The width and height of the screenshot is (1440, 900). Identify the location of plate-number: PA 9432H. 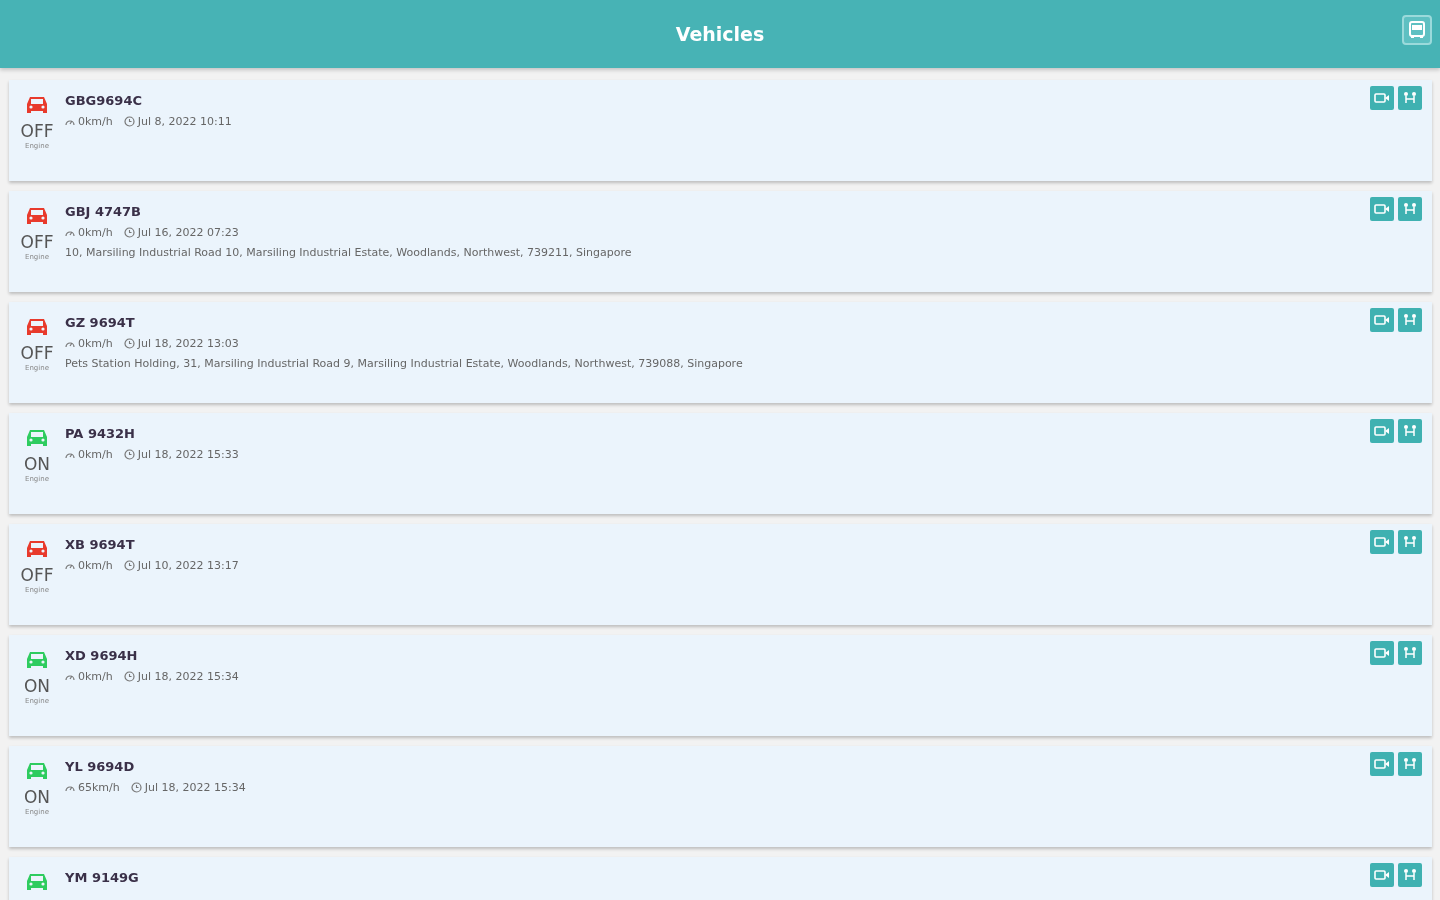
(100, 433).